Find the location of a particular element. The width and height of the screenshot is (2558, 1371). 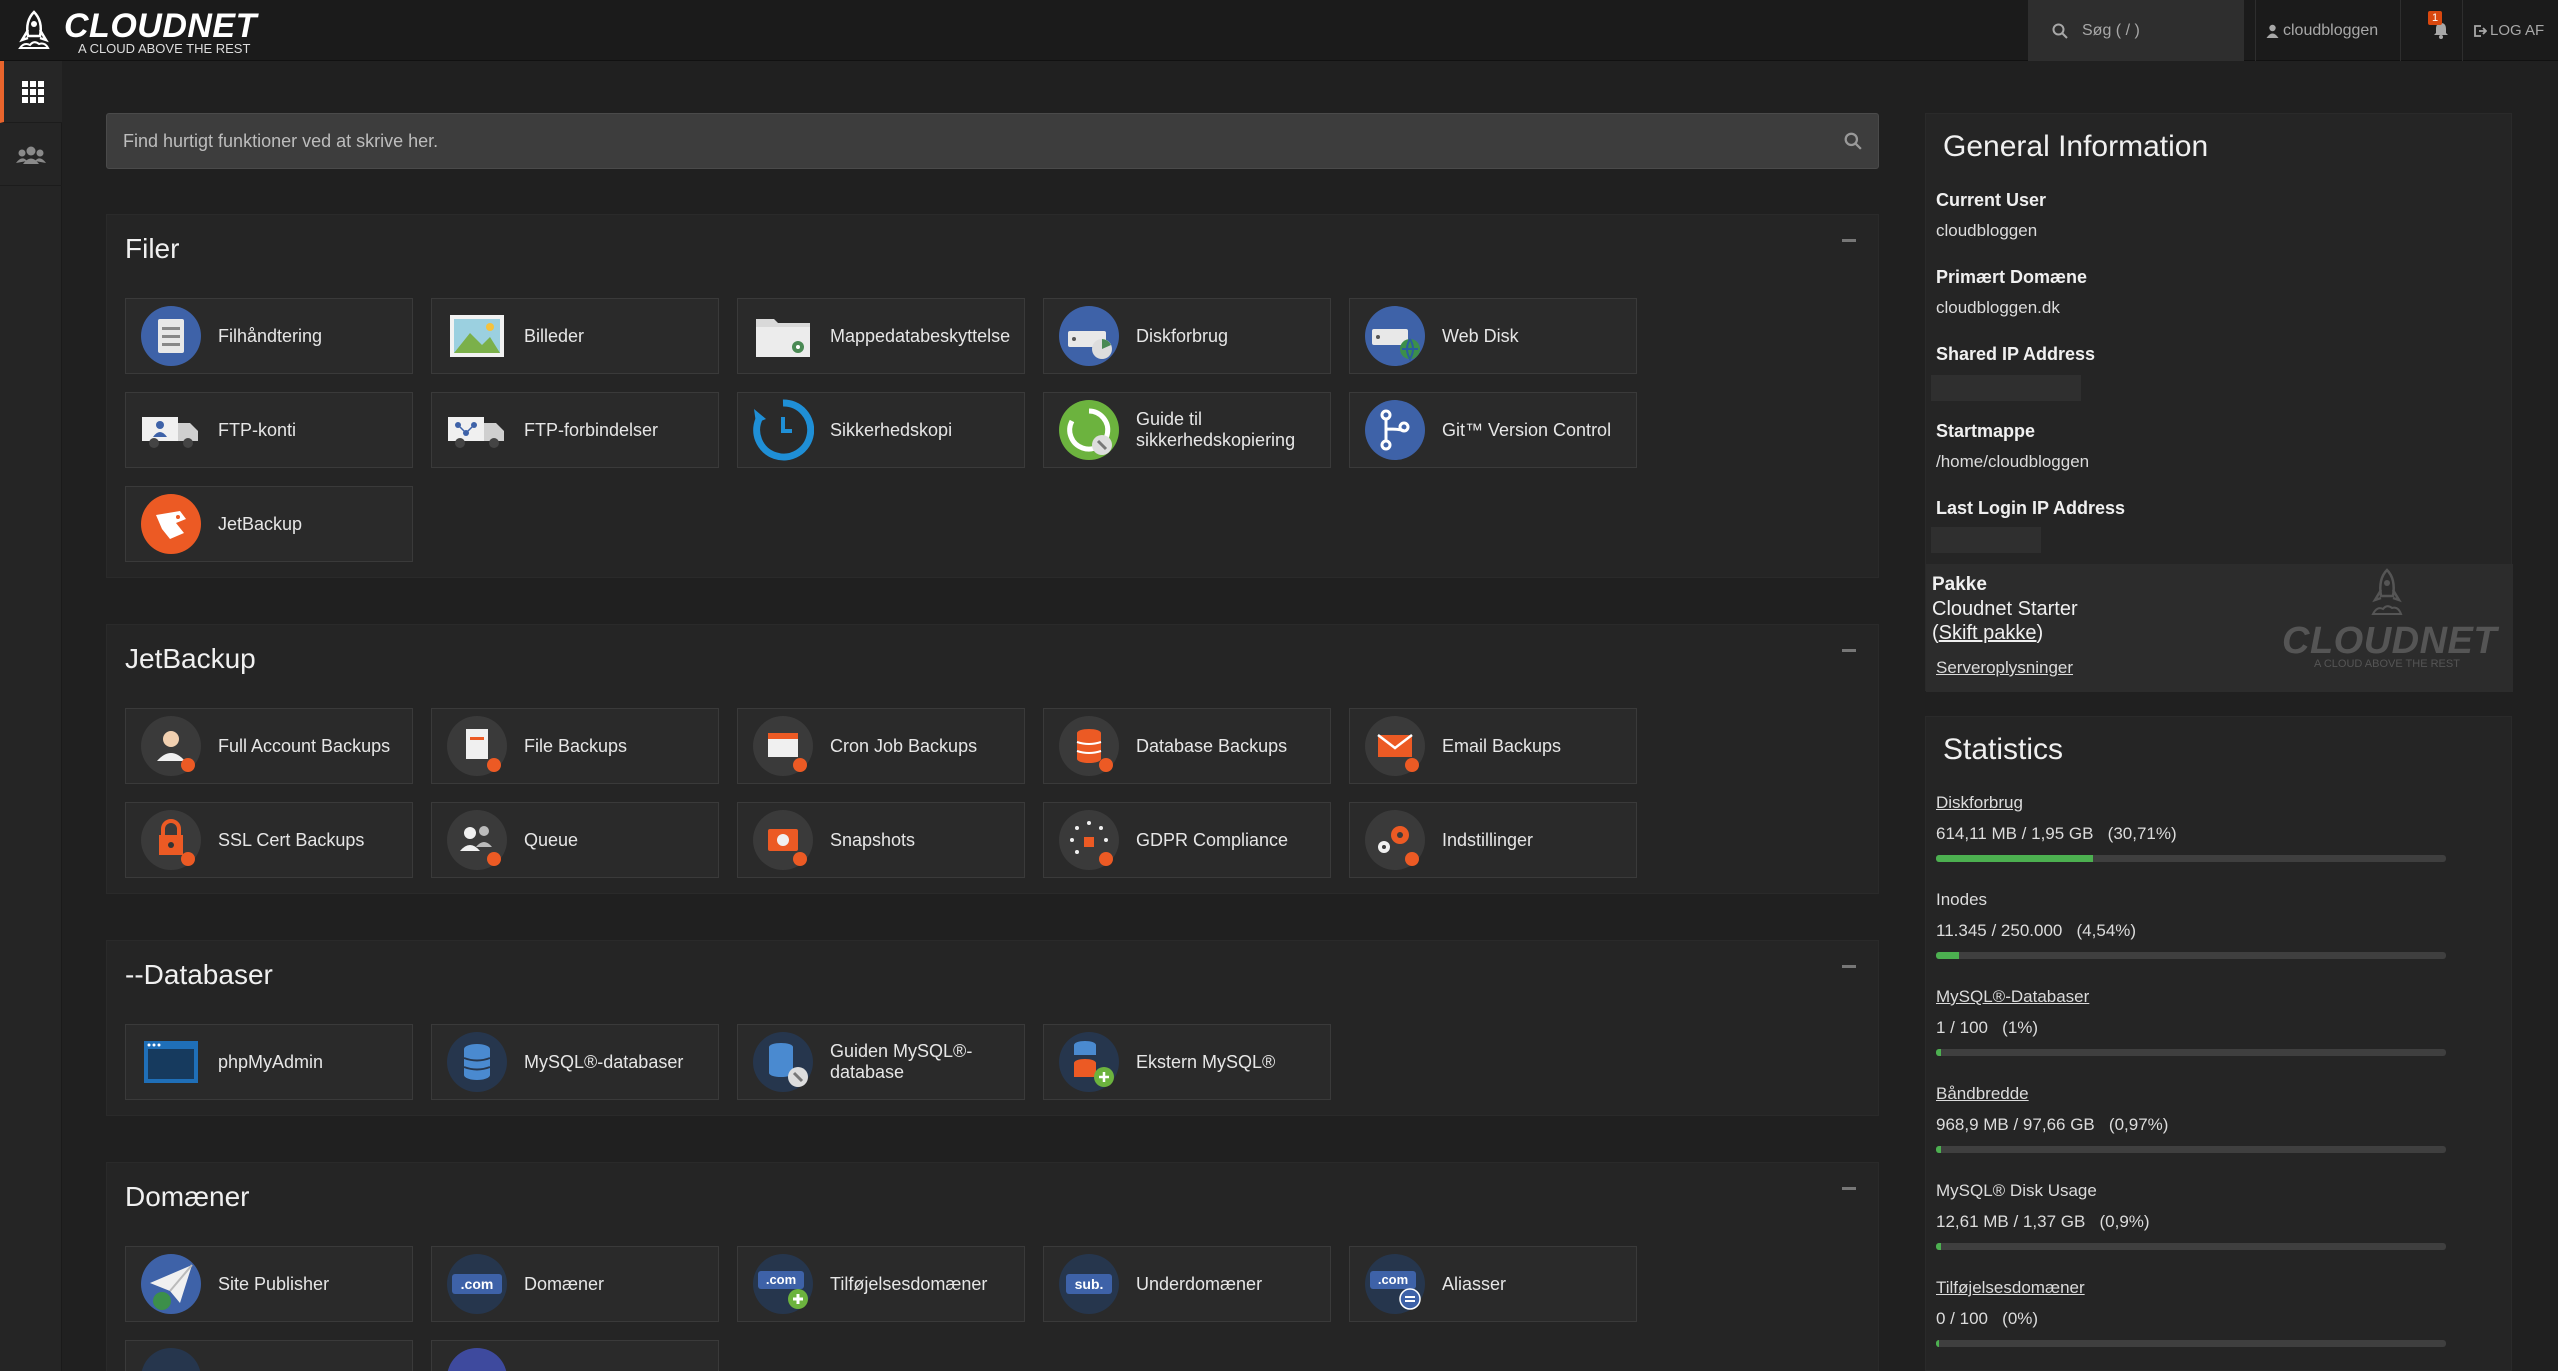

section-title: Domæner is located at coordinates (187, 1196).